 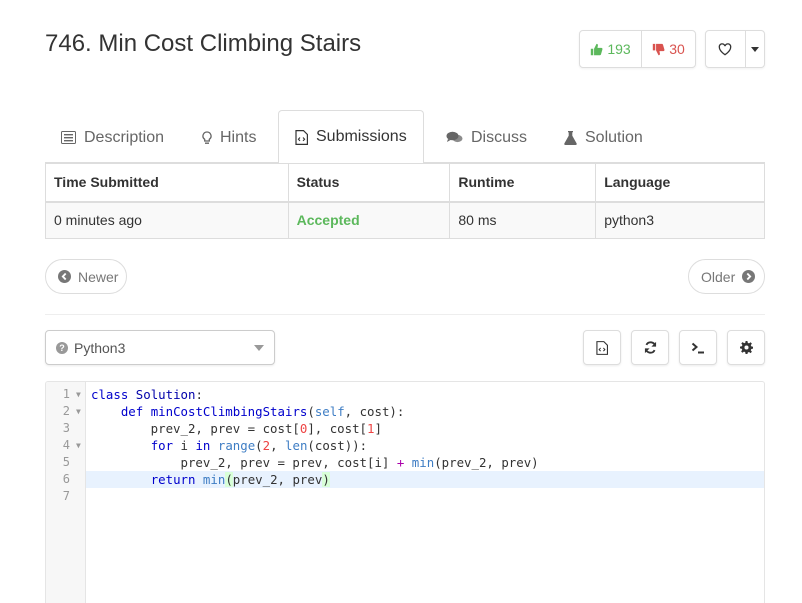 I want to click on caret-down-icon, so click(x=754, y=49).